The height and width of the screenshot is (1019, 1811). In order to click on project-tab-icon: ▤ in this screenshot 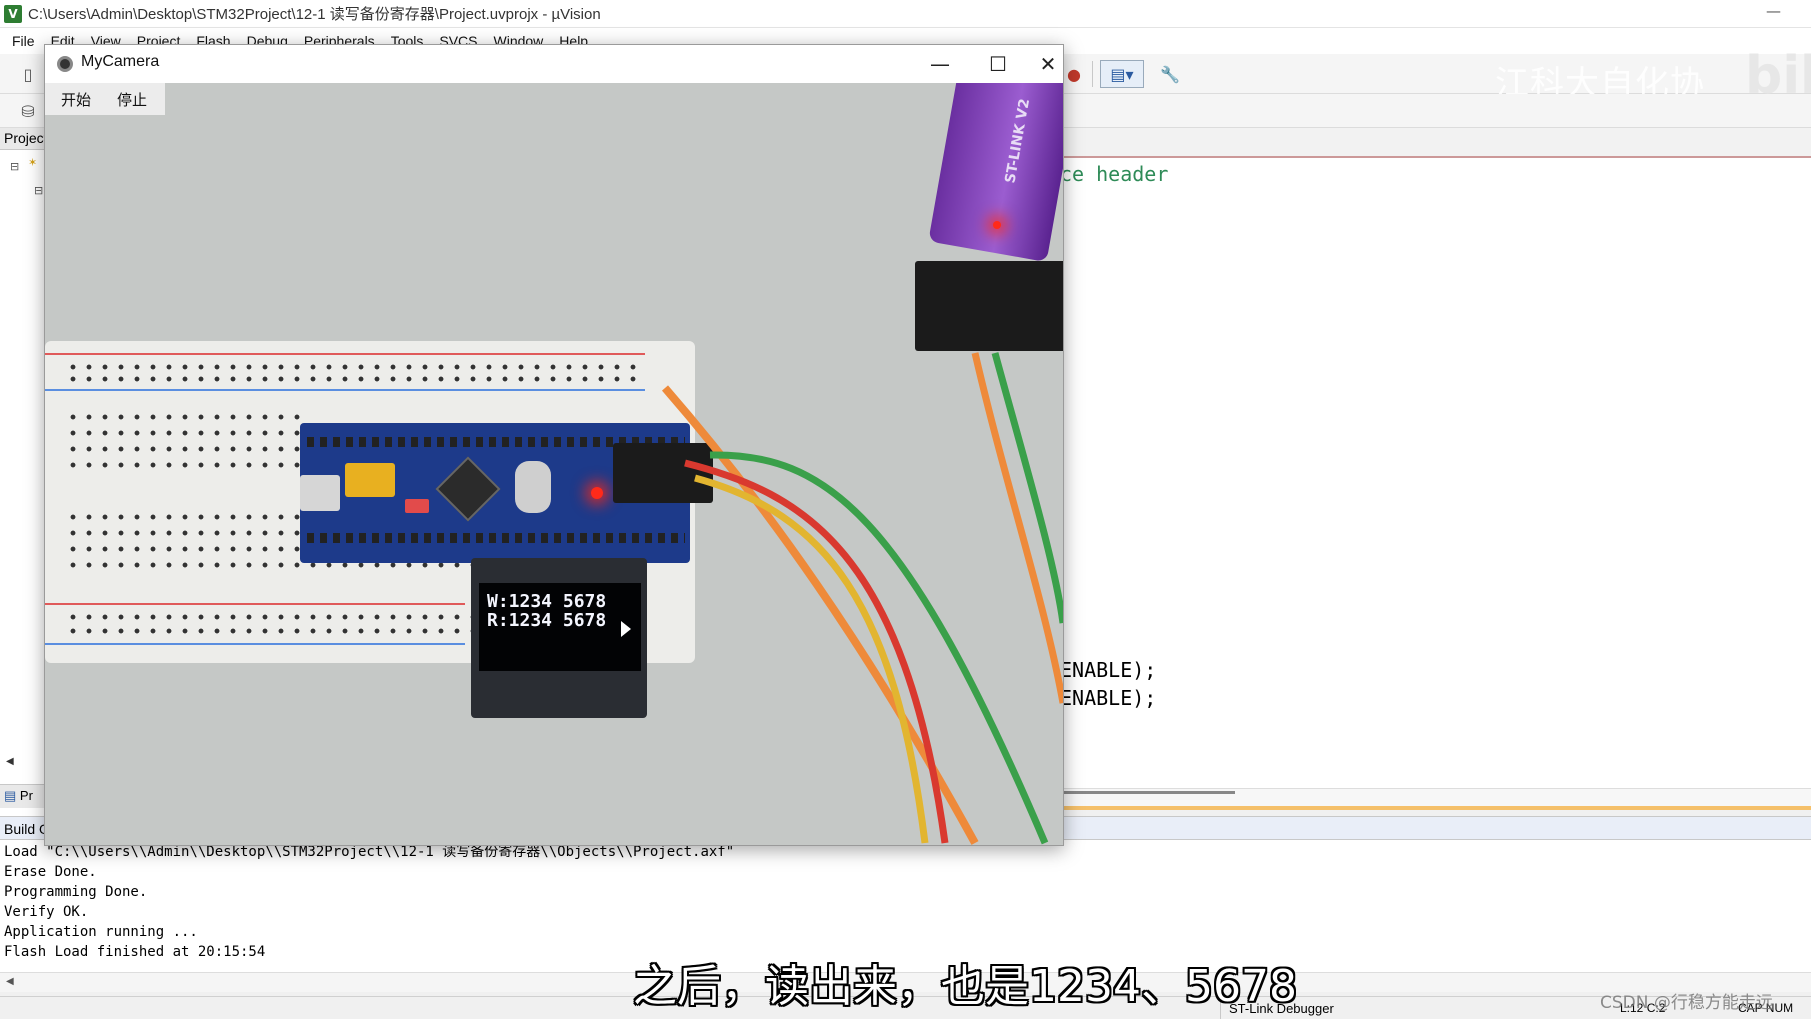, I will do `click(12, 795)`.